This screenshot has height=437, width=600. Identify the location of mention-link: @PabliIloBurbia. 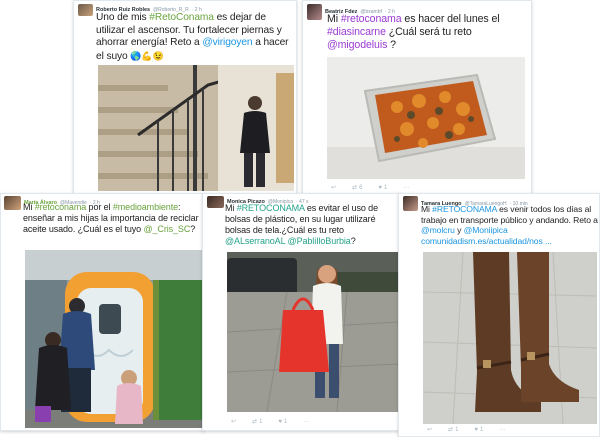
(319, 241).